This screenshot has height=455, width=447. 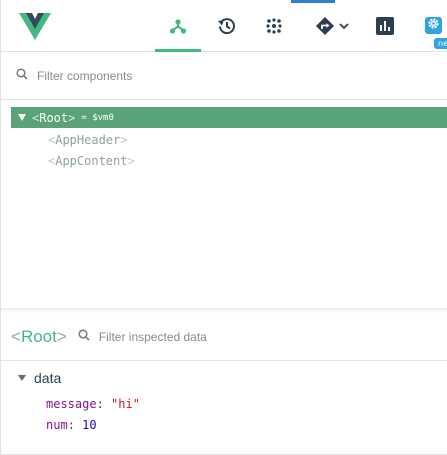 I want to click on new-badge: ne, so click(x=440, y=43).